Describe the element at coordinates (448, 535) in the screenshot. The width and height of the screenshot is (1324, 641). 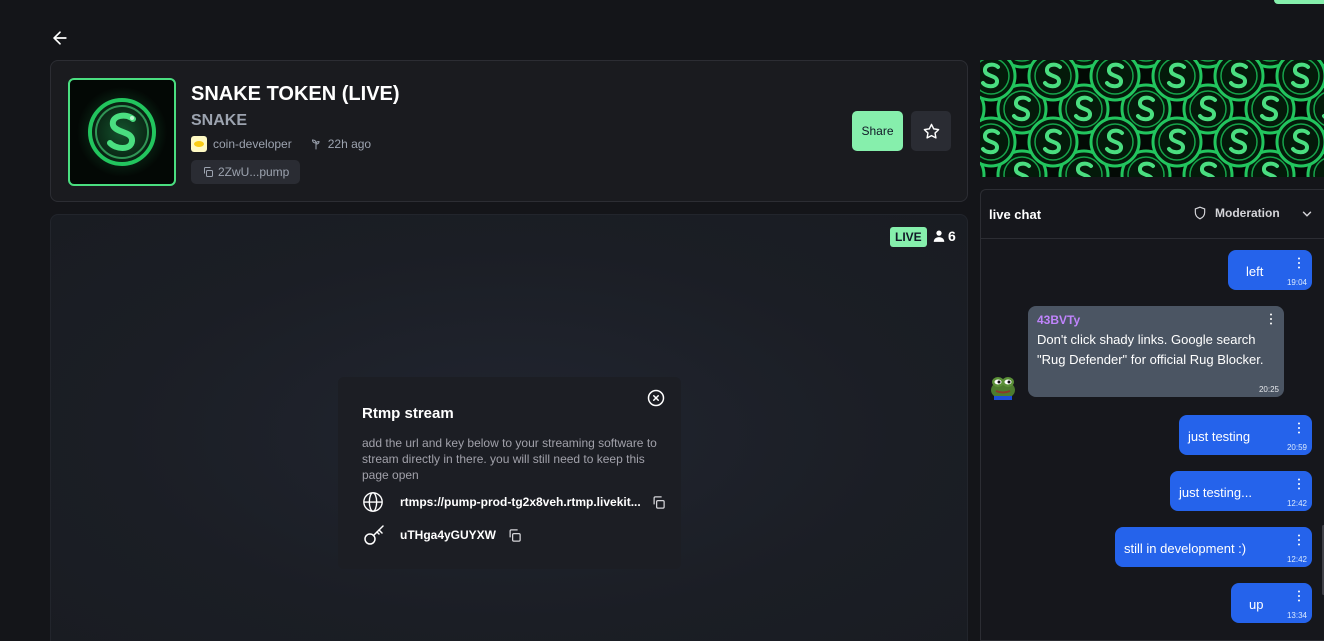
I see `rtmp-key: uTHga4yGUYXW` at that location.